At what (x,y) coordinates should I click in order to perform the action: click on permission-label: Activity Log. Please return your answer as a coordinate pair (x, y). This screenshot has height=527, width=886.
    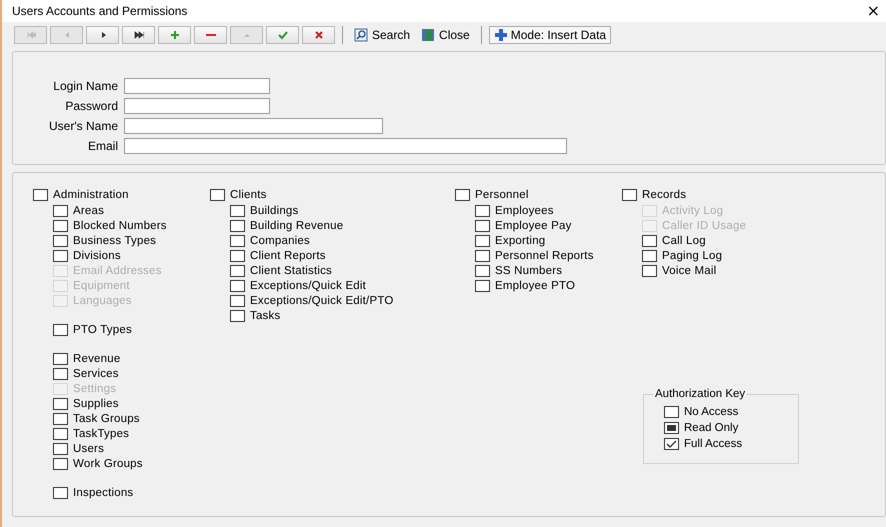
    Looking at the image, I should click on (693, 210).